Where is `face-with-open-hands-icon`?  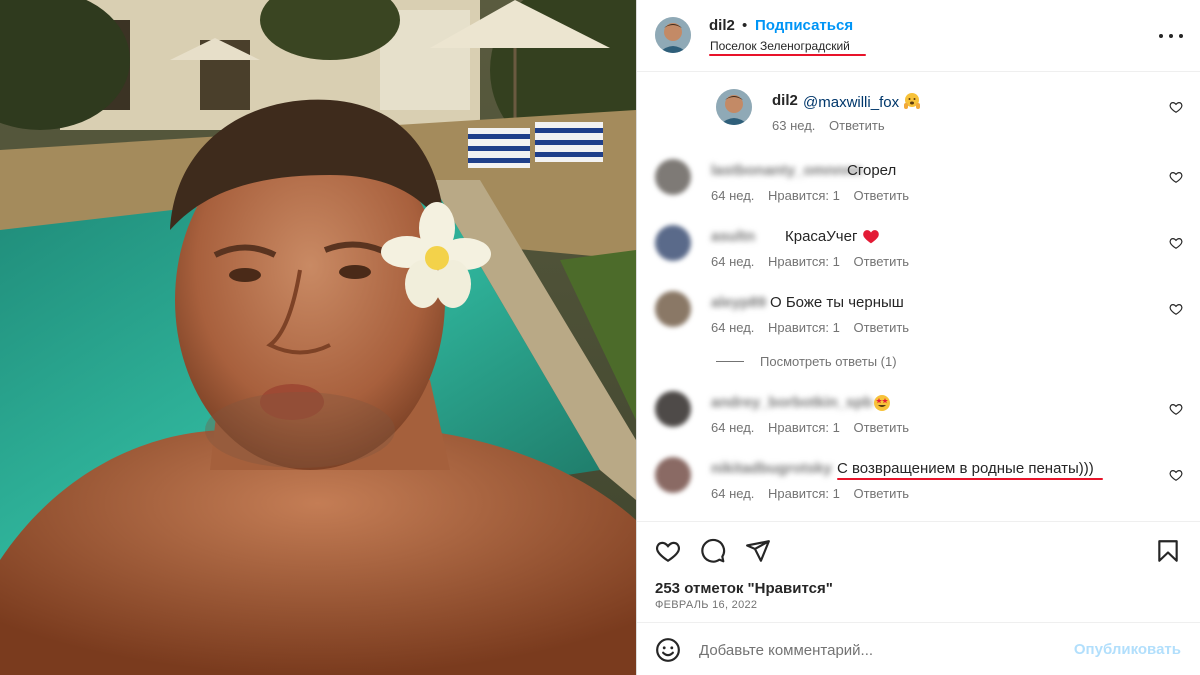 face-with-open-hands-icon is located at coordinates (912, 101).